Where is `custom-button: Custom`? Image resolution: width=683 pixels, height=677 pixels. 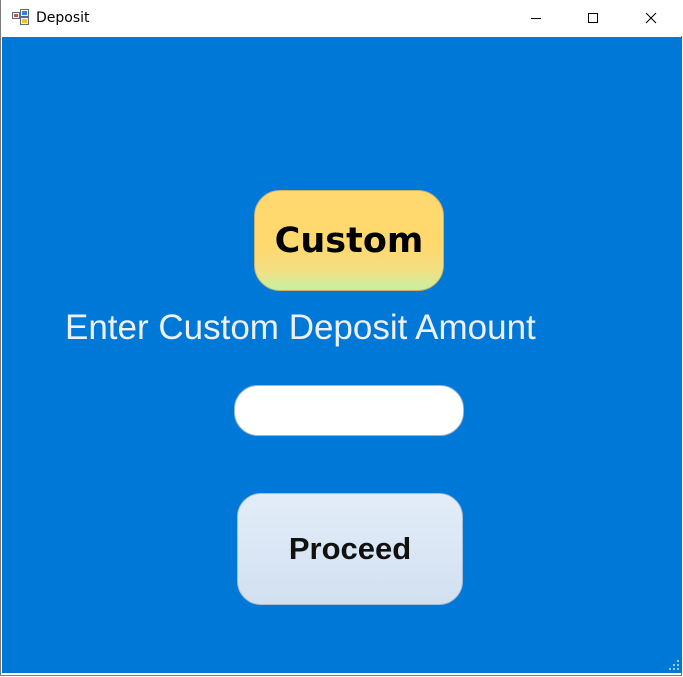
custom-button: Custom is located at coordinates (349, 240).